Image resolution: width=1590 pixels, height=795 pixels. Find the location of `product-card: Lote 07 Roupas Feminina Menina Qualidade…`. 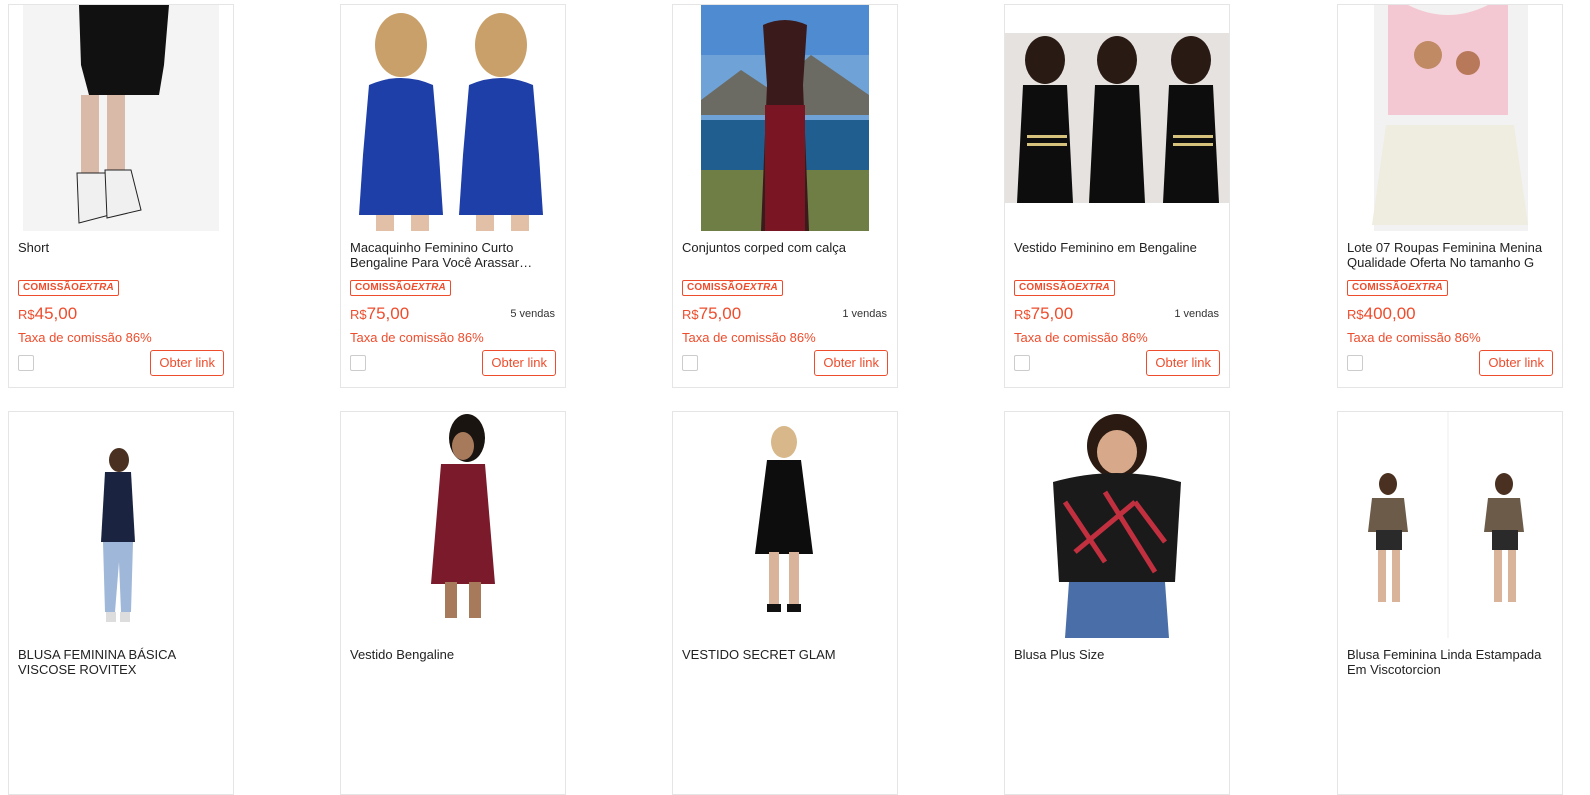

product-card: Lote 07 Roupas Feminina Menina Qualidade… is located at coordinates (1450, 196).